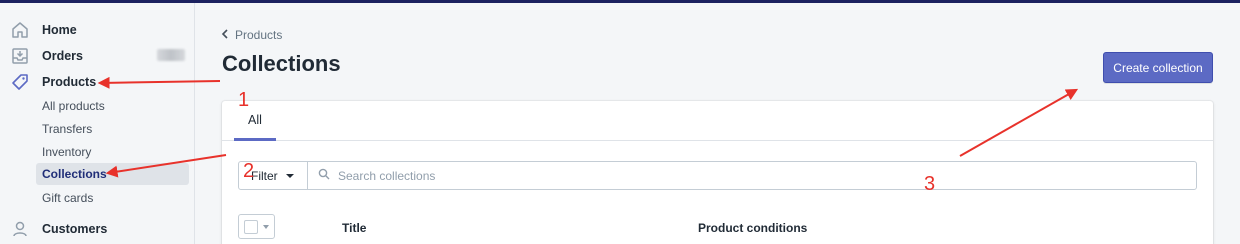 The image size is (1240, 244). Describe the element at coordinates (249, 171) in the screenshot. I see `annotation-number-2: 2` at that location.